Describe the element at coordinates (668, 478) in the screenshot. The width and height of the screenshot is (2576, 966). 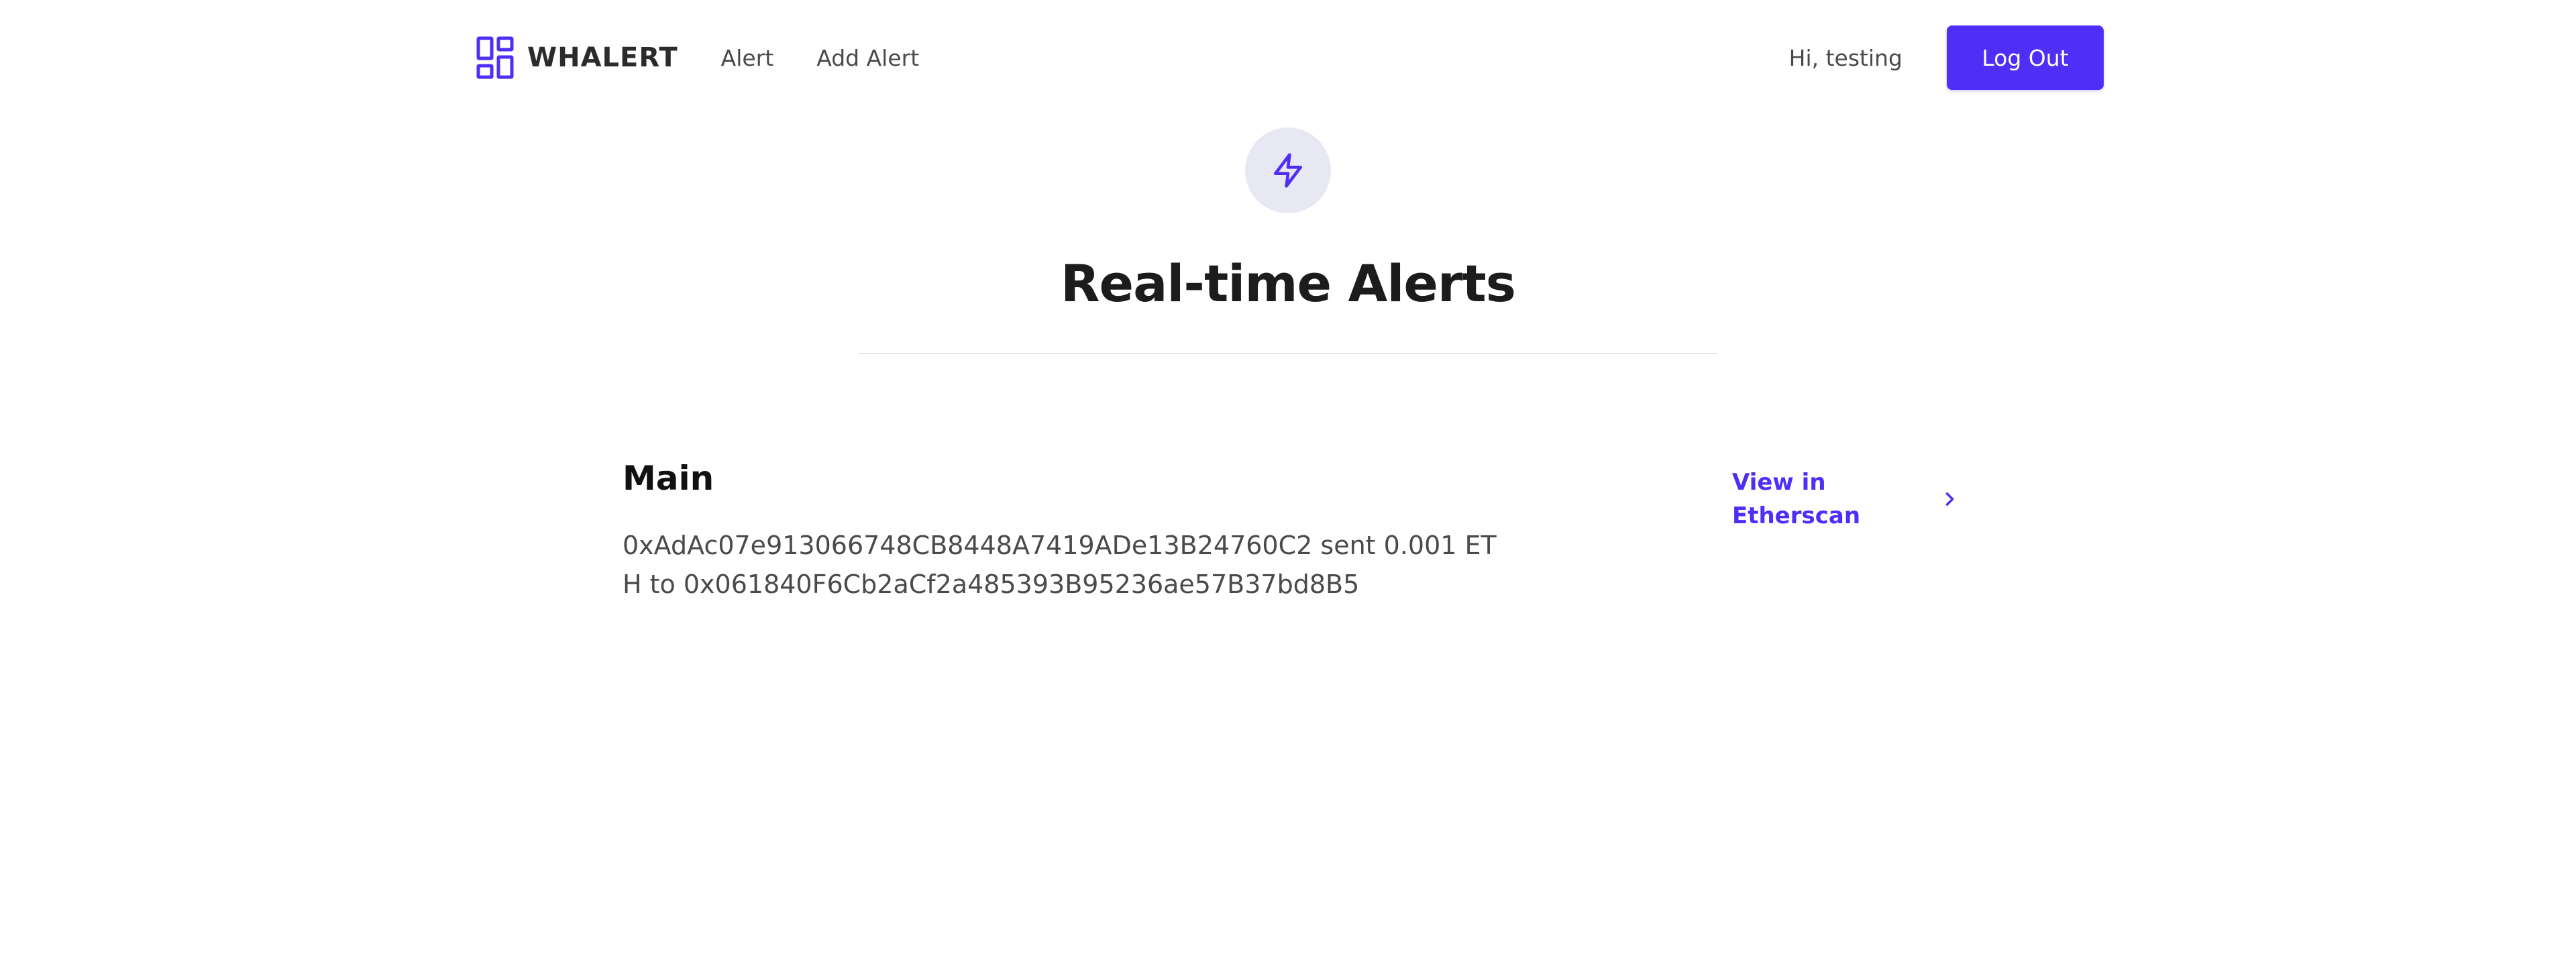
I see `alert-title: Main` at that location.